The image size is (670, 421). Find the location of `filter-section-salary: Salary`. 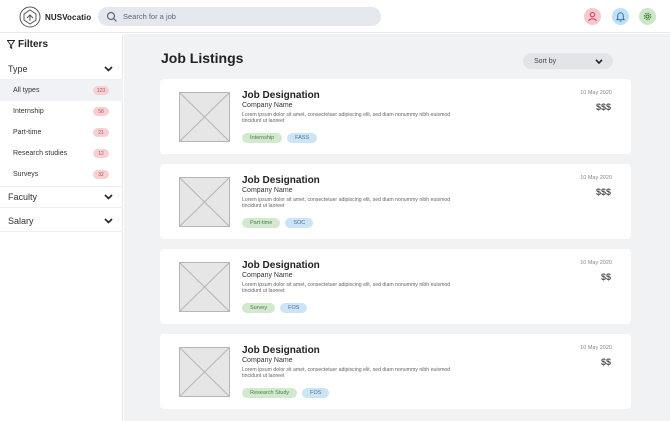

filter-section-salary: Salary is located at coordinates (61, 221).